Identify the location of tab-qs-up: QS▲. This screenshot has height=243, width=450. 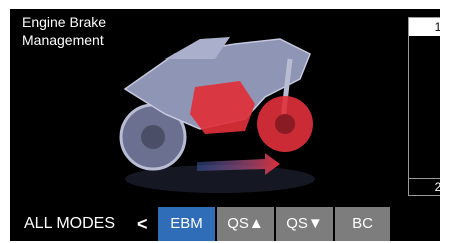
(245, 224).